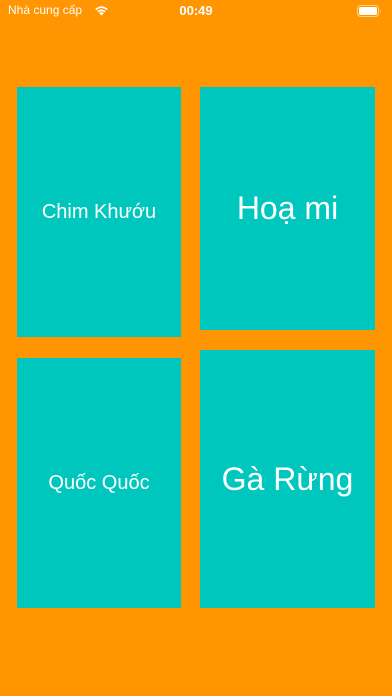  I want to click on tile-label: Hoạ mi, so click(287, 208).